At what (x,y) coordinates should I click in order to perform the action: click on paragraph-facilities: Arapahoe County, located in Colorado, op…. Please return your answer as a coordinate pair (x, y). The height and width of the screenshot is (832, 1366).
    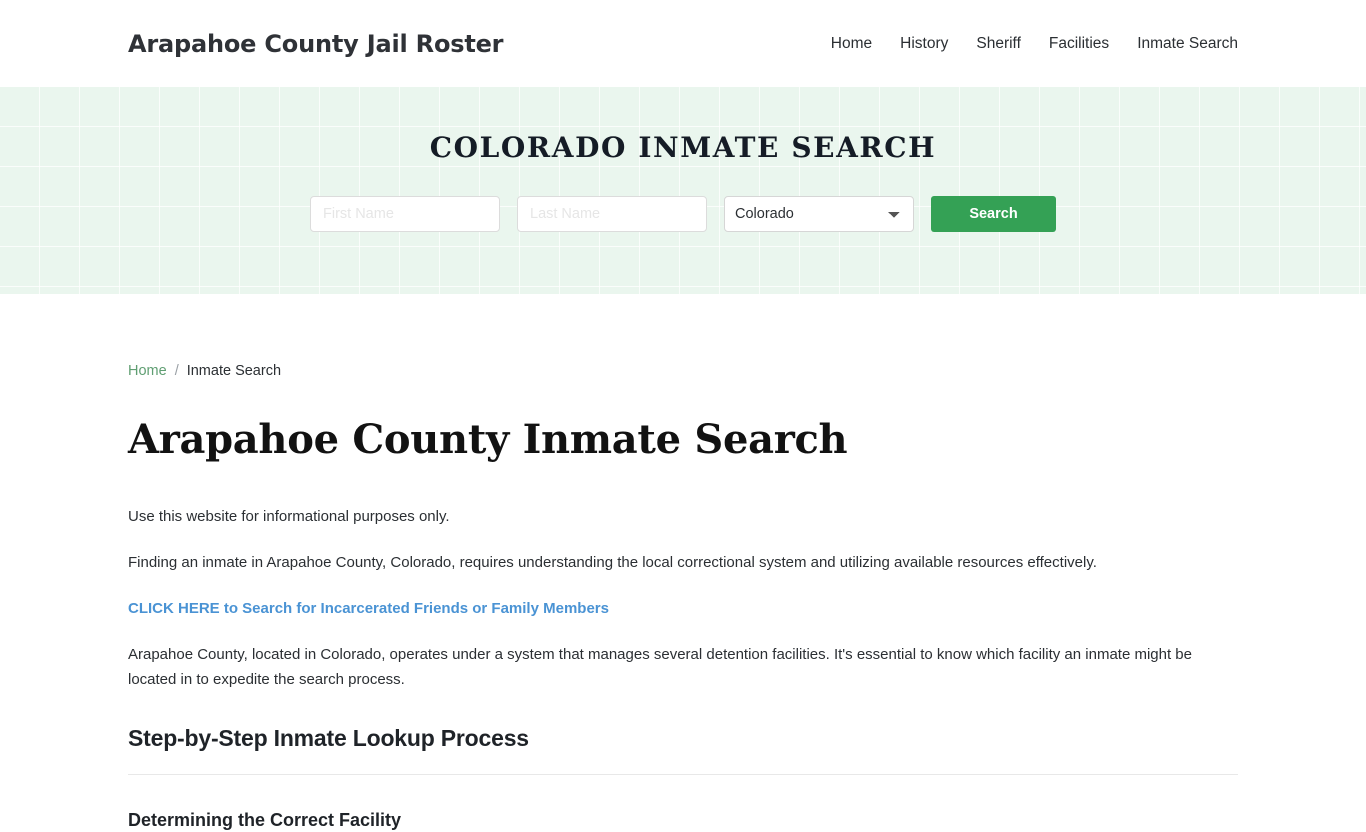
    Looking at the image, I should click on (660, 667).